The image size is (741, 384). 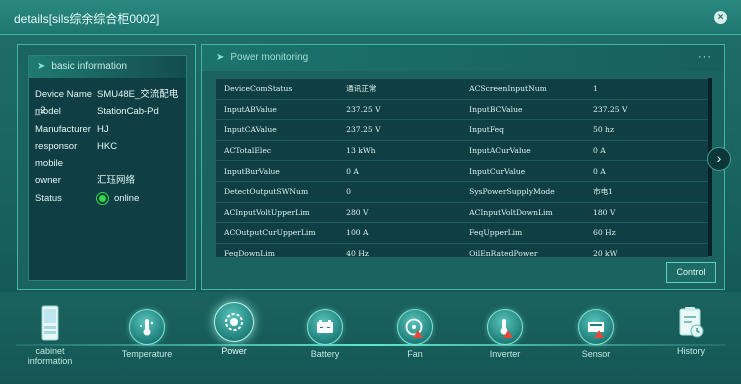 I want to click on table-row: DeviceComStatus 通讯正常 ACScreenInputNum 1, so click(x=462, y=89).